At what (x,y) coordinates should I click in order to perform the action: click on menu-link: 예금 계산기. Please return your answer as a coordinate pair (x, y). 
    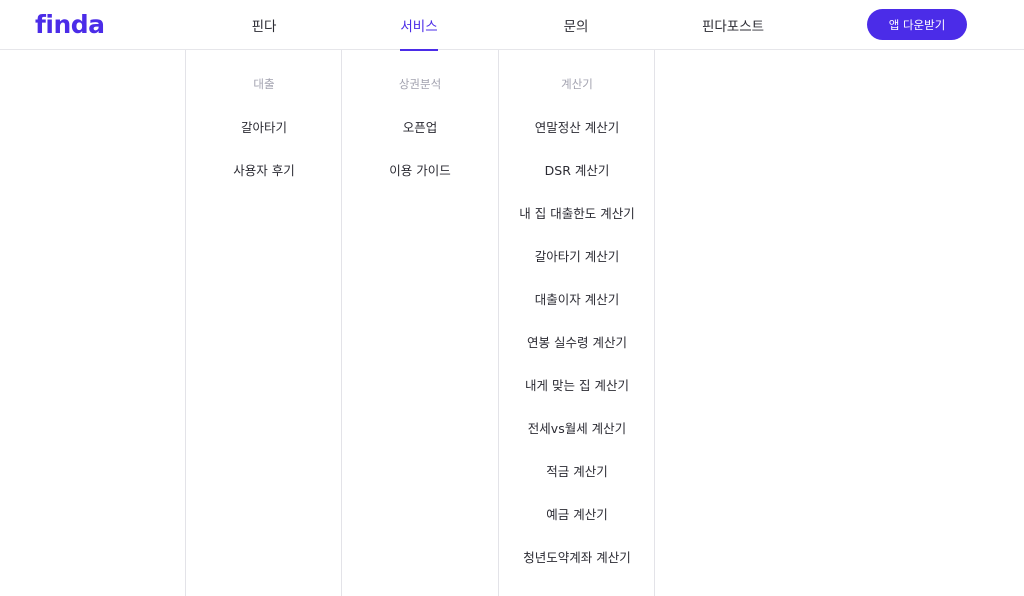
    Looking at the image, I should click on (577, 513).